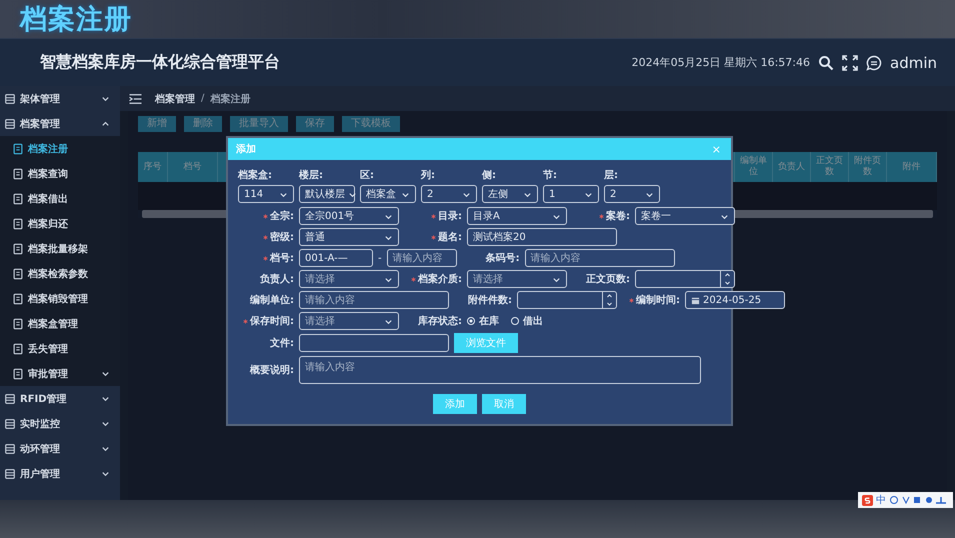 The height and width of the screenshot is (538, 955). What do you see at coordinates (135, 98) in the screenshot?
I see `menu-icon` at bounding box center [135, 98].